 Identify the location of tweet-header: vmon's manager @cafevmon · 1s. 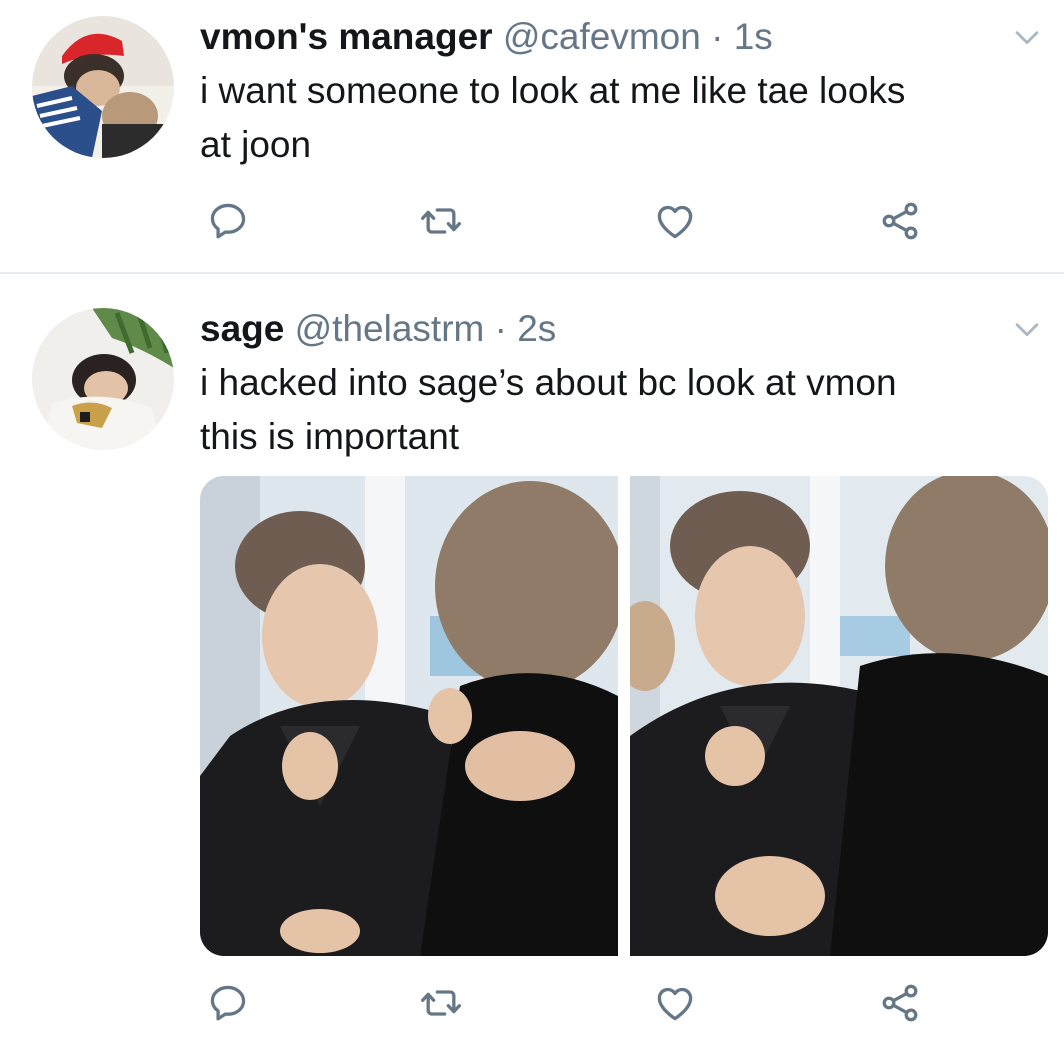
(486, 37).